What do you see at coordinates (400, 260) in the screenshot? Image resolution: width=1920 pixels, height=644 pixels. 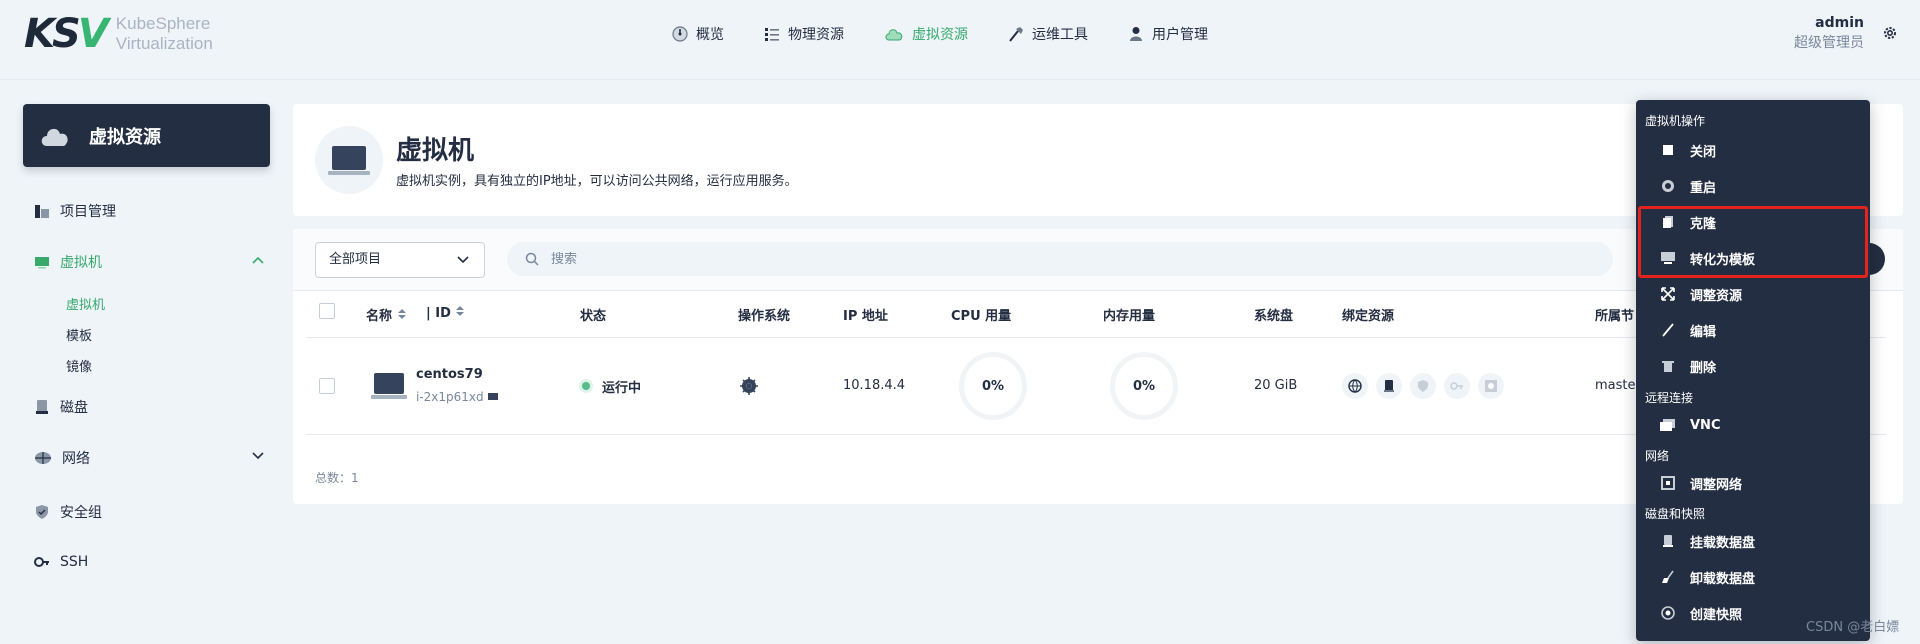 I see `project-select: 全部项目` at bounding box center [400, 260].